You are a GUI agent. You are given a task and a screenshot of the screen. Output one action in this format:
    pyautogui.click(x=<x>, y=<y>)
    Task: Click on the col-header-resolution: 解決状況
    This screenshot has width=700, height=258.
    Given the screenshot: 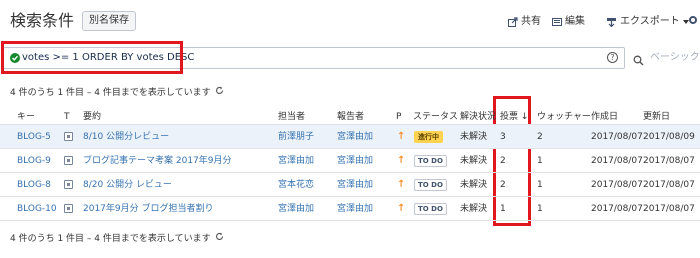 What is the action you would take?
    pyautogui.click(x=478, y=117)
    